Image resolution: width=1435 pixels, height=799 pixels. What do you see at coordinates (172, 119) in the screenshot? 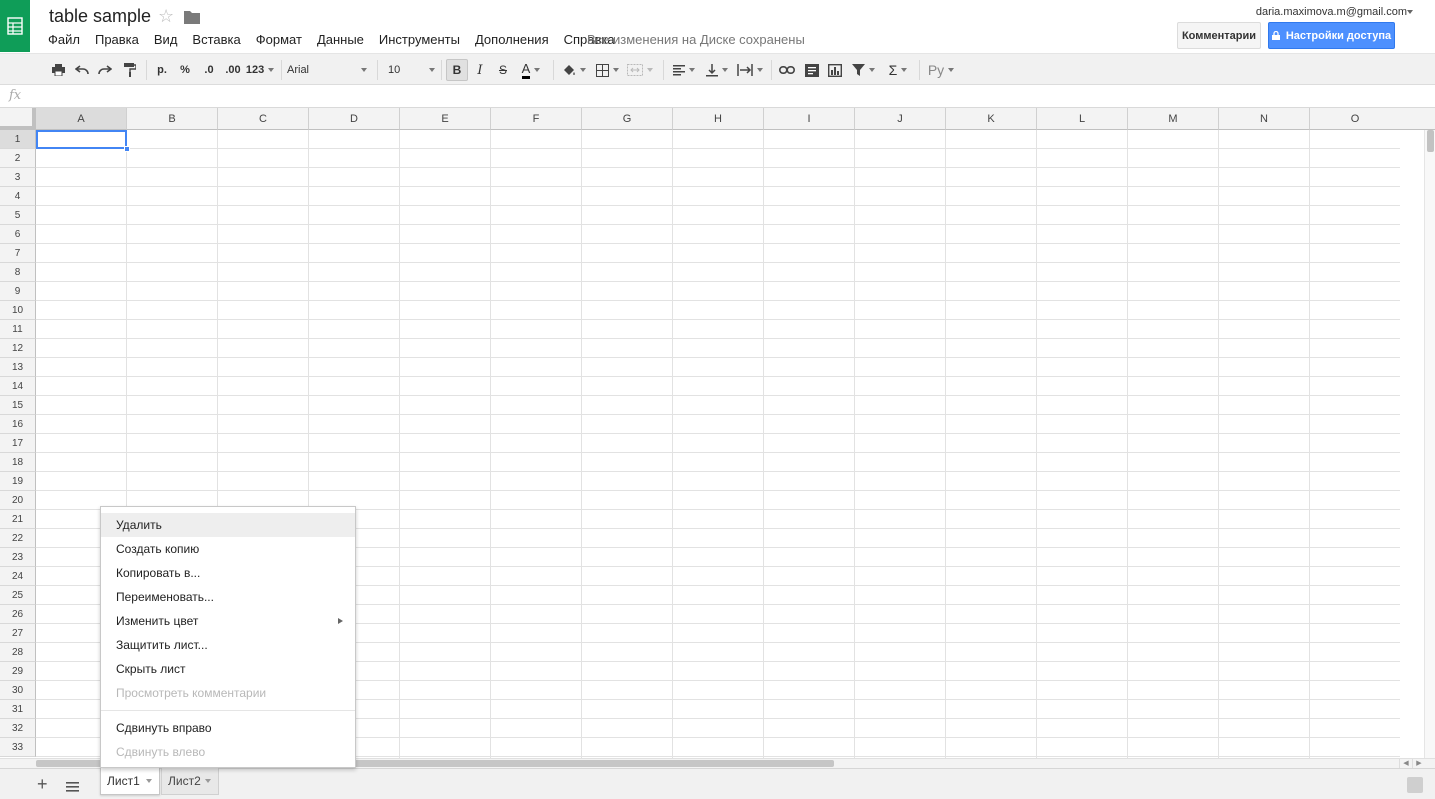
I see `column-header: B` at bounding box center [172, 119].